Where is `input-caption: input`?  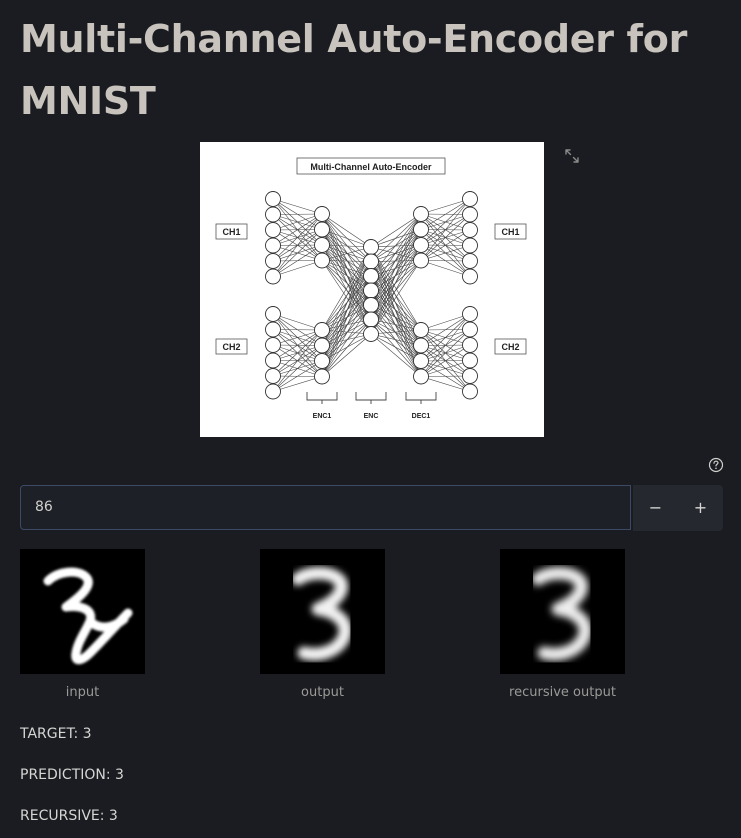 input-caption: input is located at coordinates (82, 692).